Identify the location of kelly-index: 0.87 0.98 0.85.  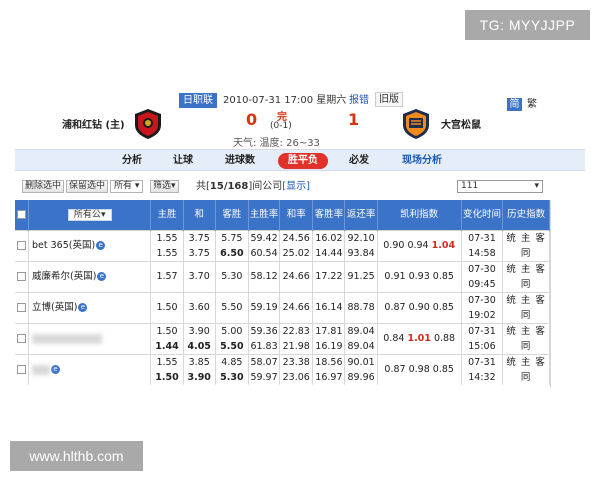
(419, 369).